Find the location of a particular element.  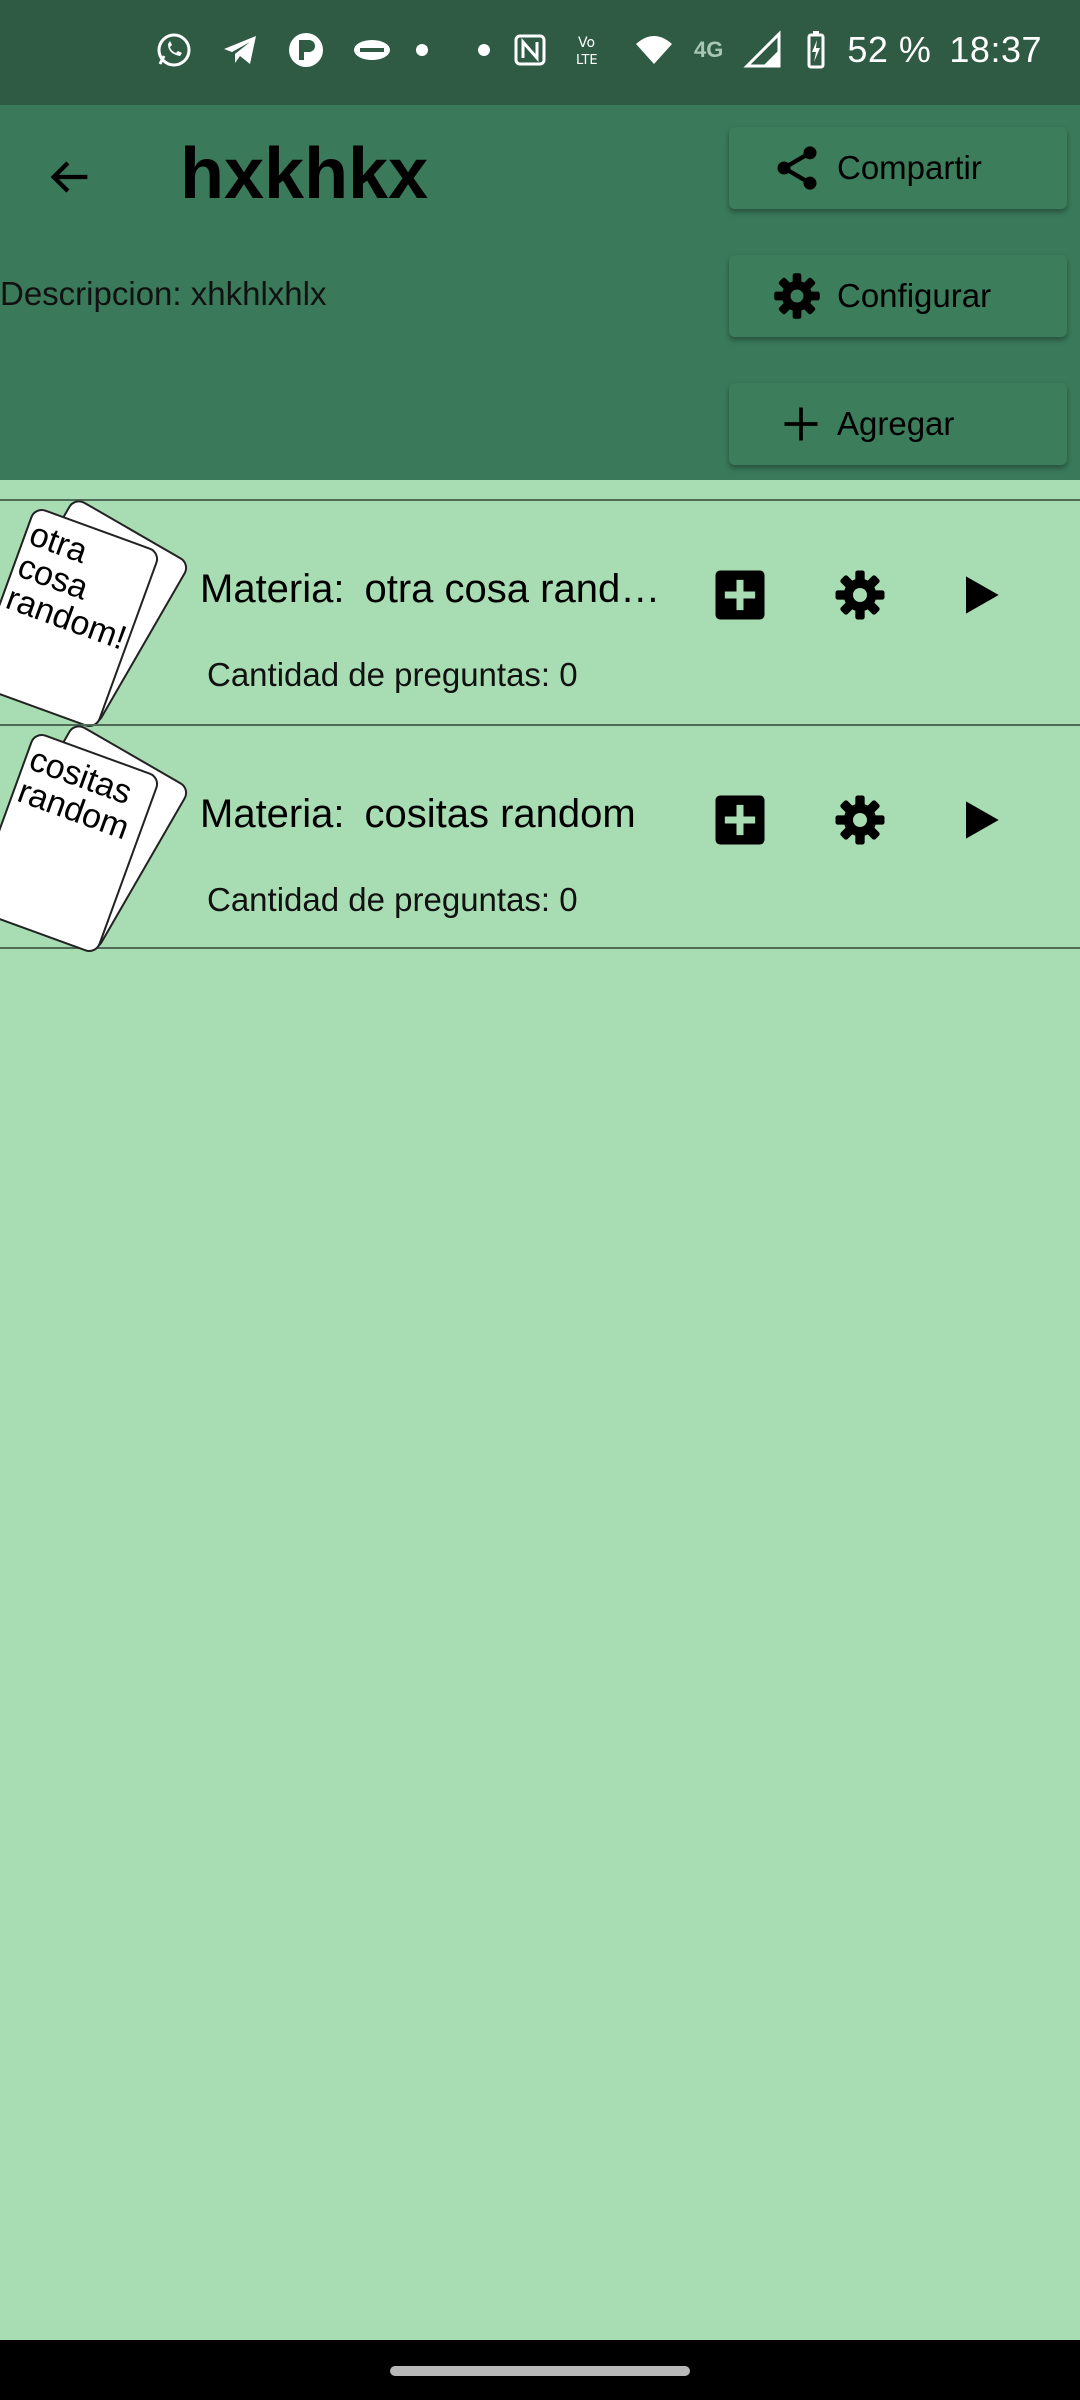

whatsapp-icon is located at coordinates (174, 50).